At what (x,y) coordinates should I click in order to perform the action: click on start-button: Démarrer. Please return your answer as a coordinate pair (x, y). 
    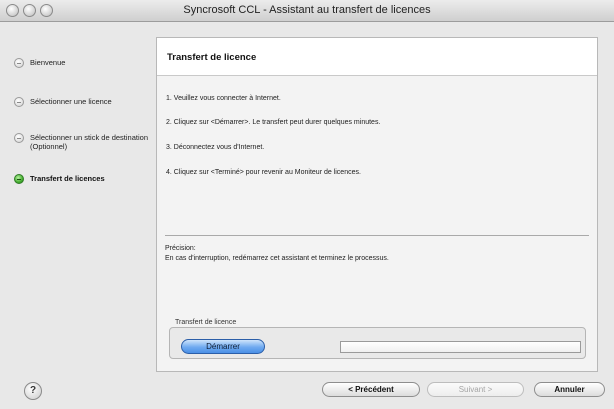
    Looking at the image, I should click on (223, 346).